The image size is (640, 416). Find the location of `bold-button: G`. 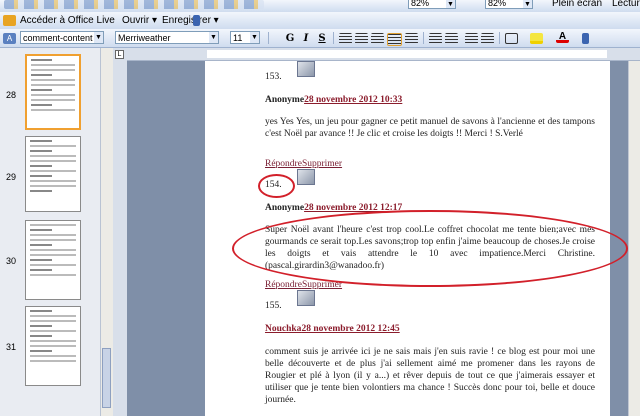

bold-button: G is located at coordinates (290, 38).